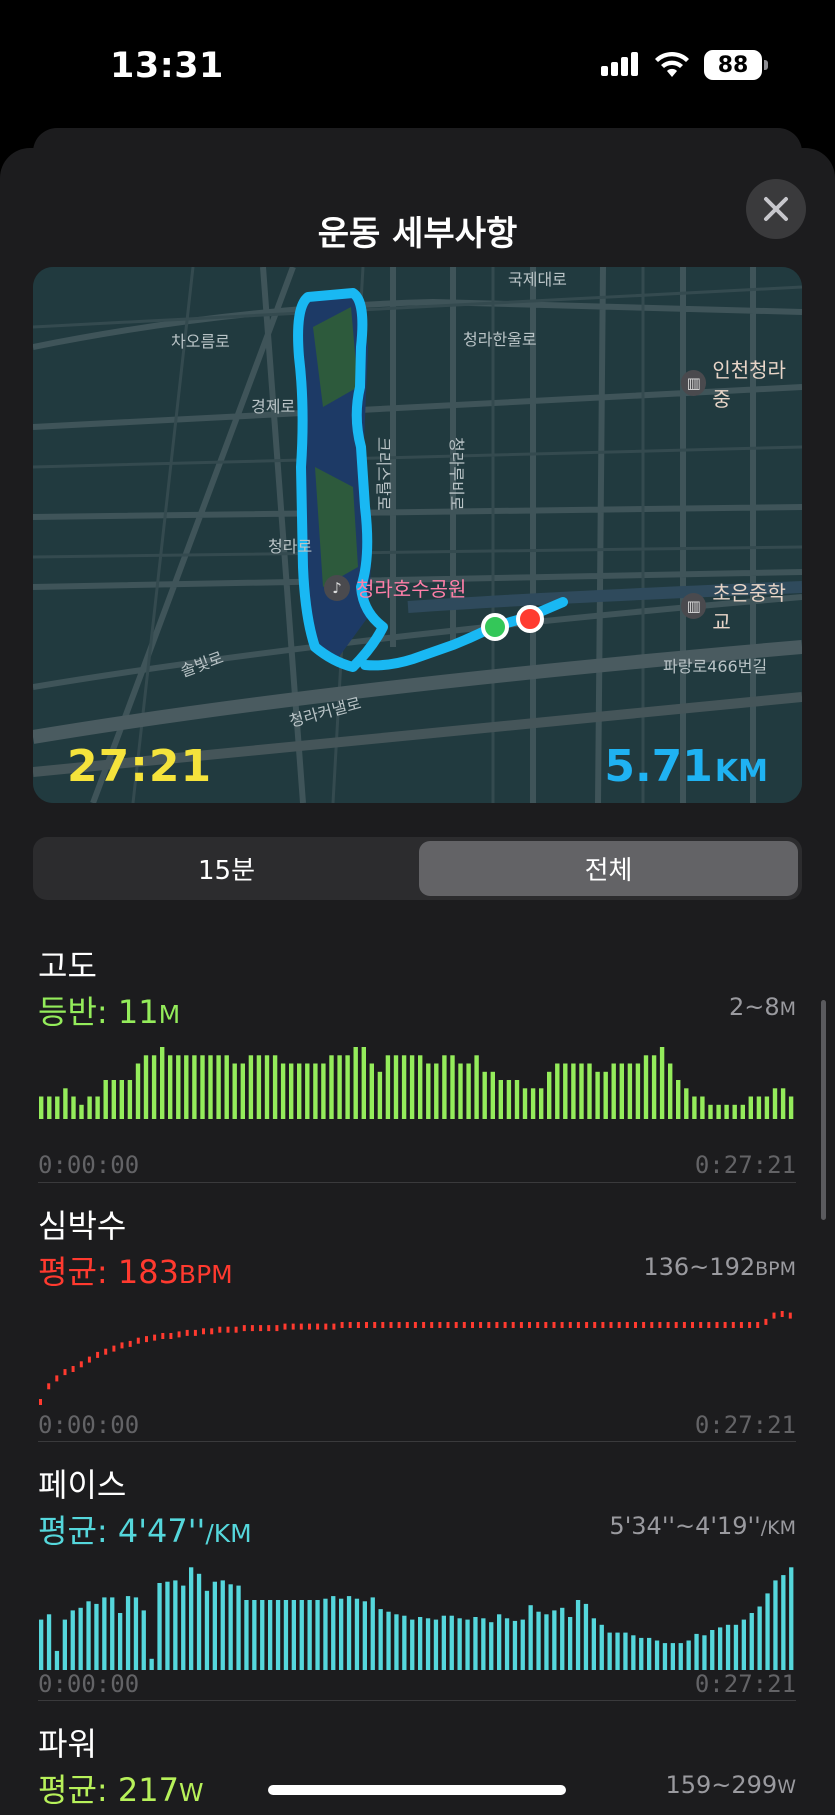 The width and height of the screenshot is (835, 1815). Describe the element at coordinates (694, 606) in the screenshot. I see `school-icon: ▥` at that location.